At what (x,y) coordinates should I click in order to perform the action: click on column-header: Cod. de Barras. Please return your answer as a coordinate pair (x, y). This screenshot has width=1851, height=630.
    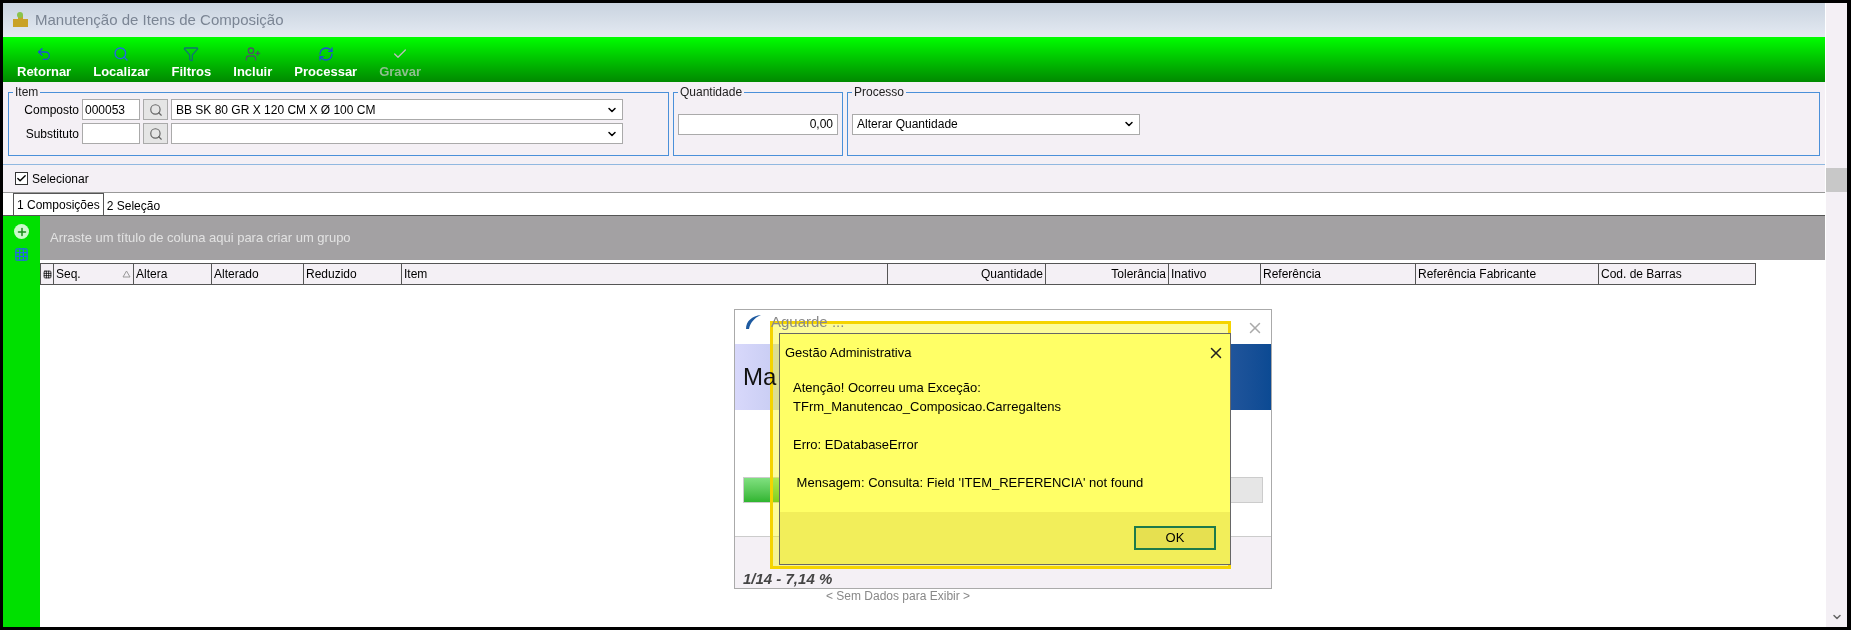
    Looking at the image, I should click on (1677, 274).